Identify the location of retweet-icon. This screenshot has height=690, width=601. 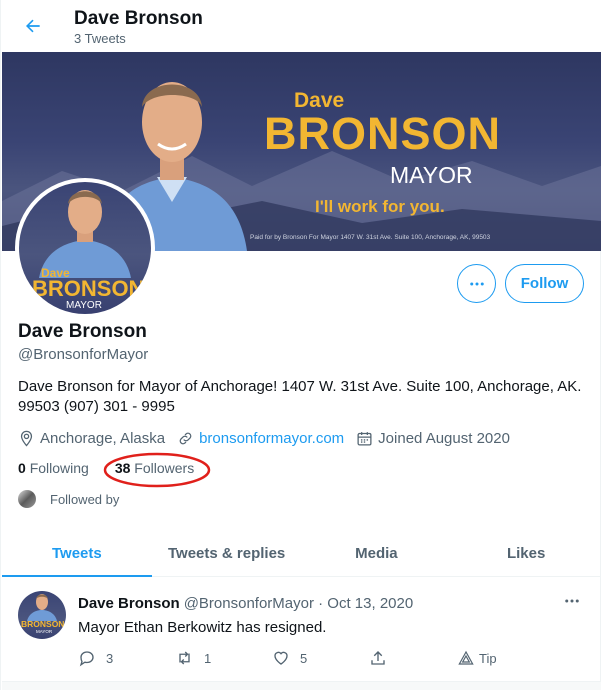
(184, 658).